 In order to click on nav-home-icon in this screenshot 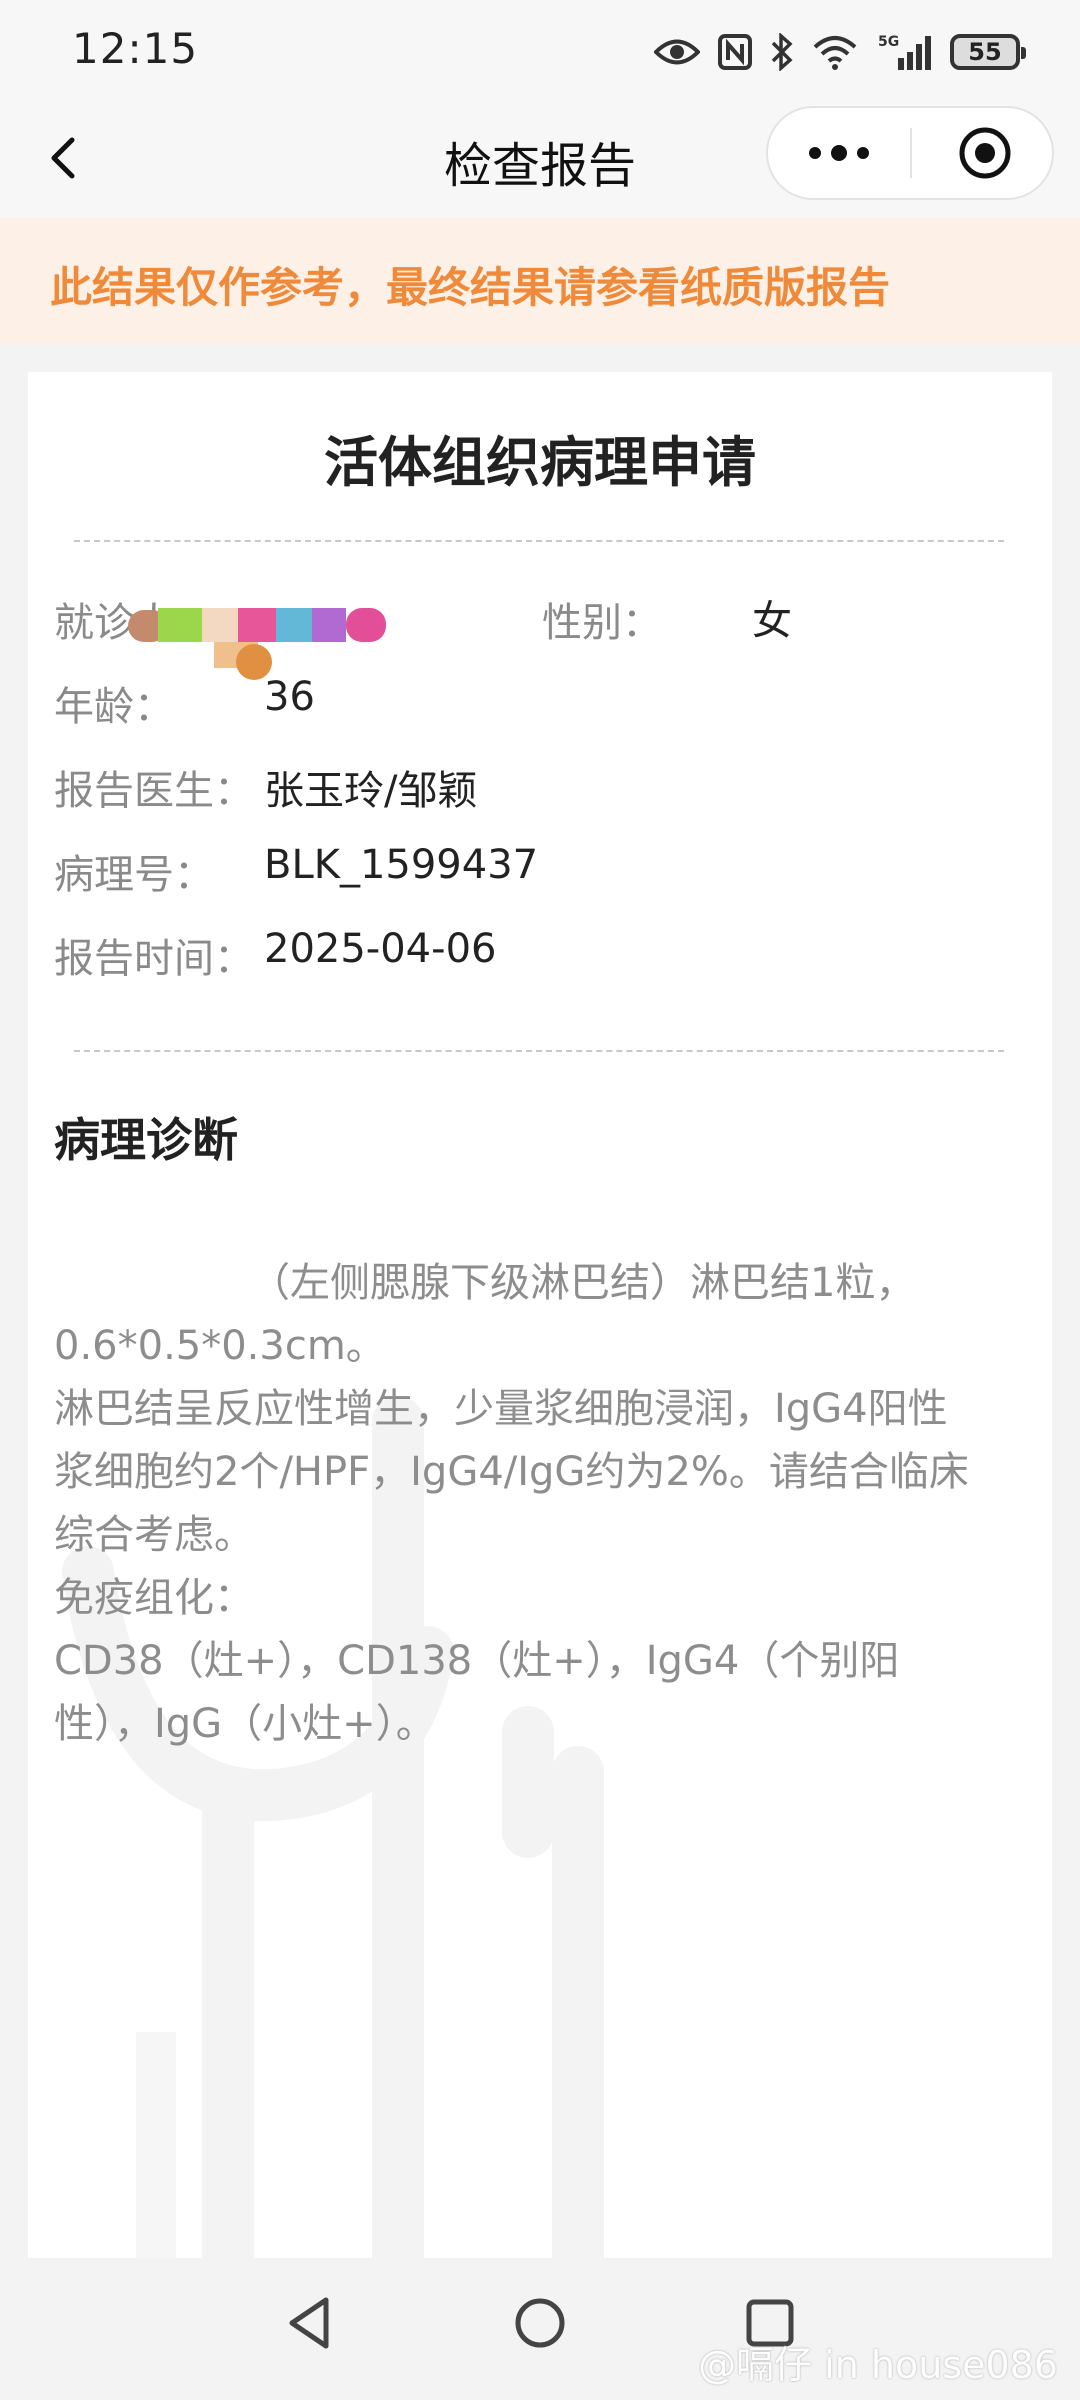, I will do `click(540, 2323)`.